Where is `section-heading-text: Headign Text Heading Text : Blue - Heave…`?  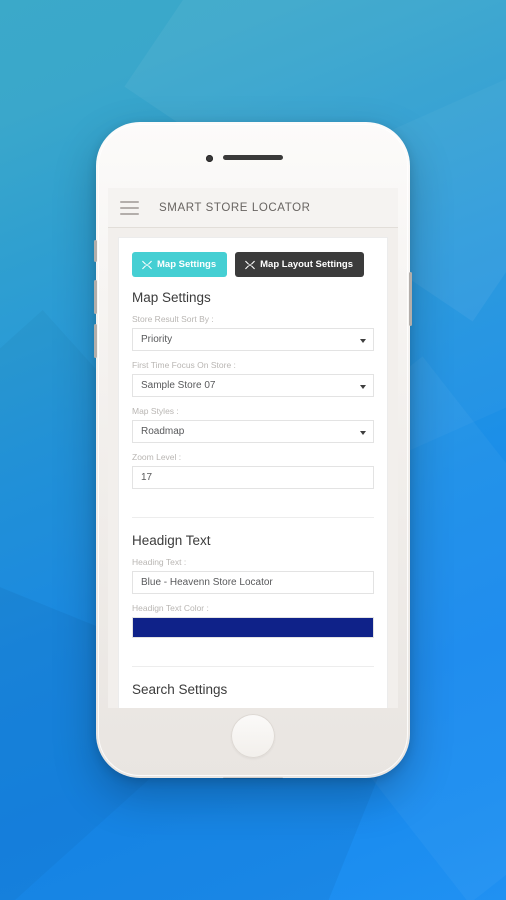 section-heading-text: Headign Text Heading Text : Blue - Heave… is located at coordinates (253, 584).